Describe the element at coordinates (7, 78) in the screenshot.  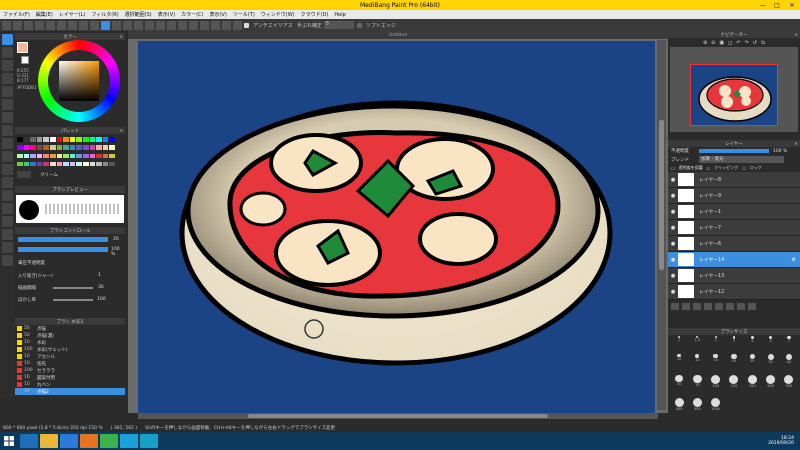
I see `shape-tool-icon` at that location.